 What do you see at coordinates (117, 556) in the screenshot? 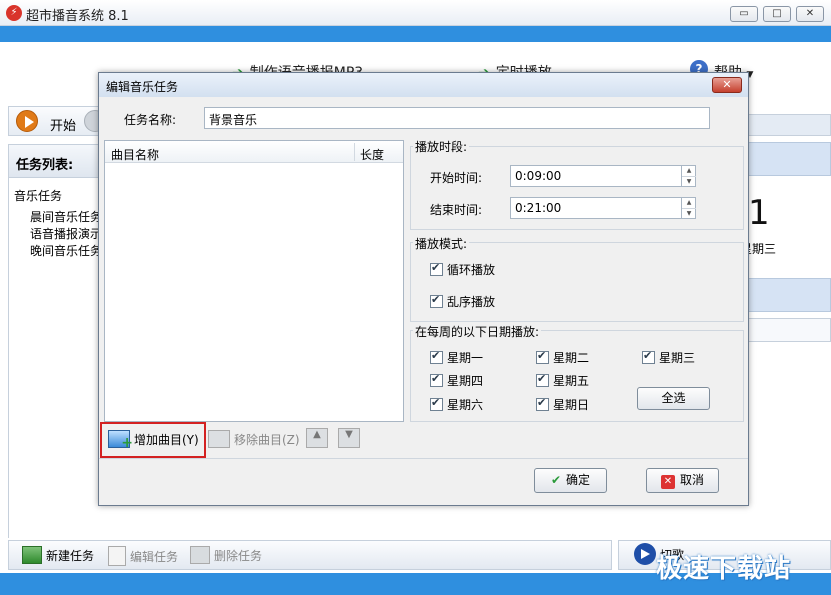
I see `edit-task-icon` at bounding box center [117, 556].